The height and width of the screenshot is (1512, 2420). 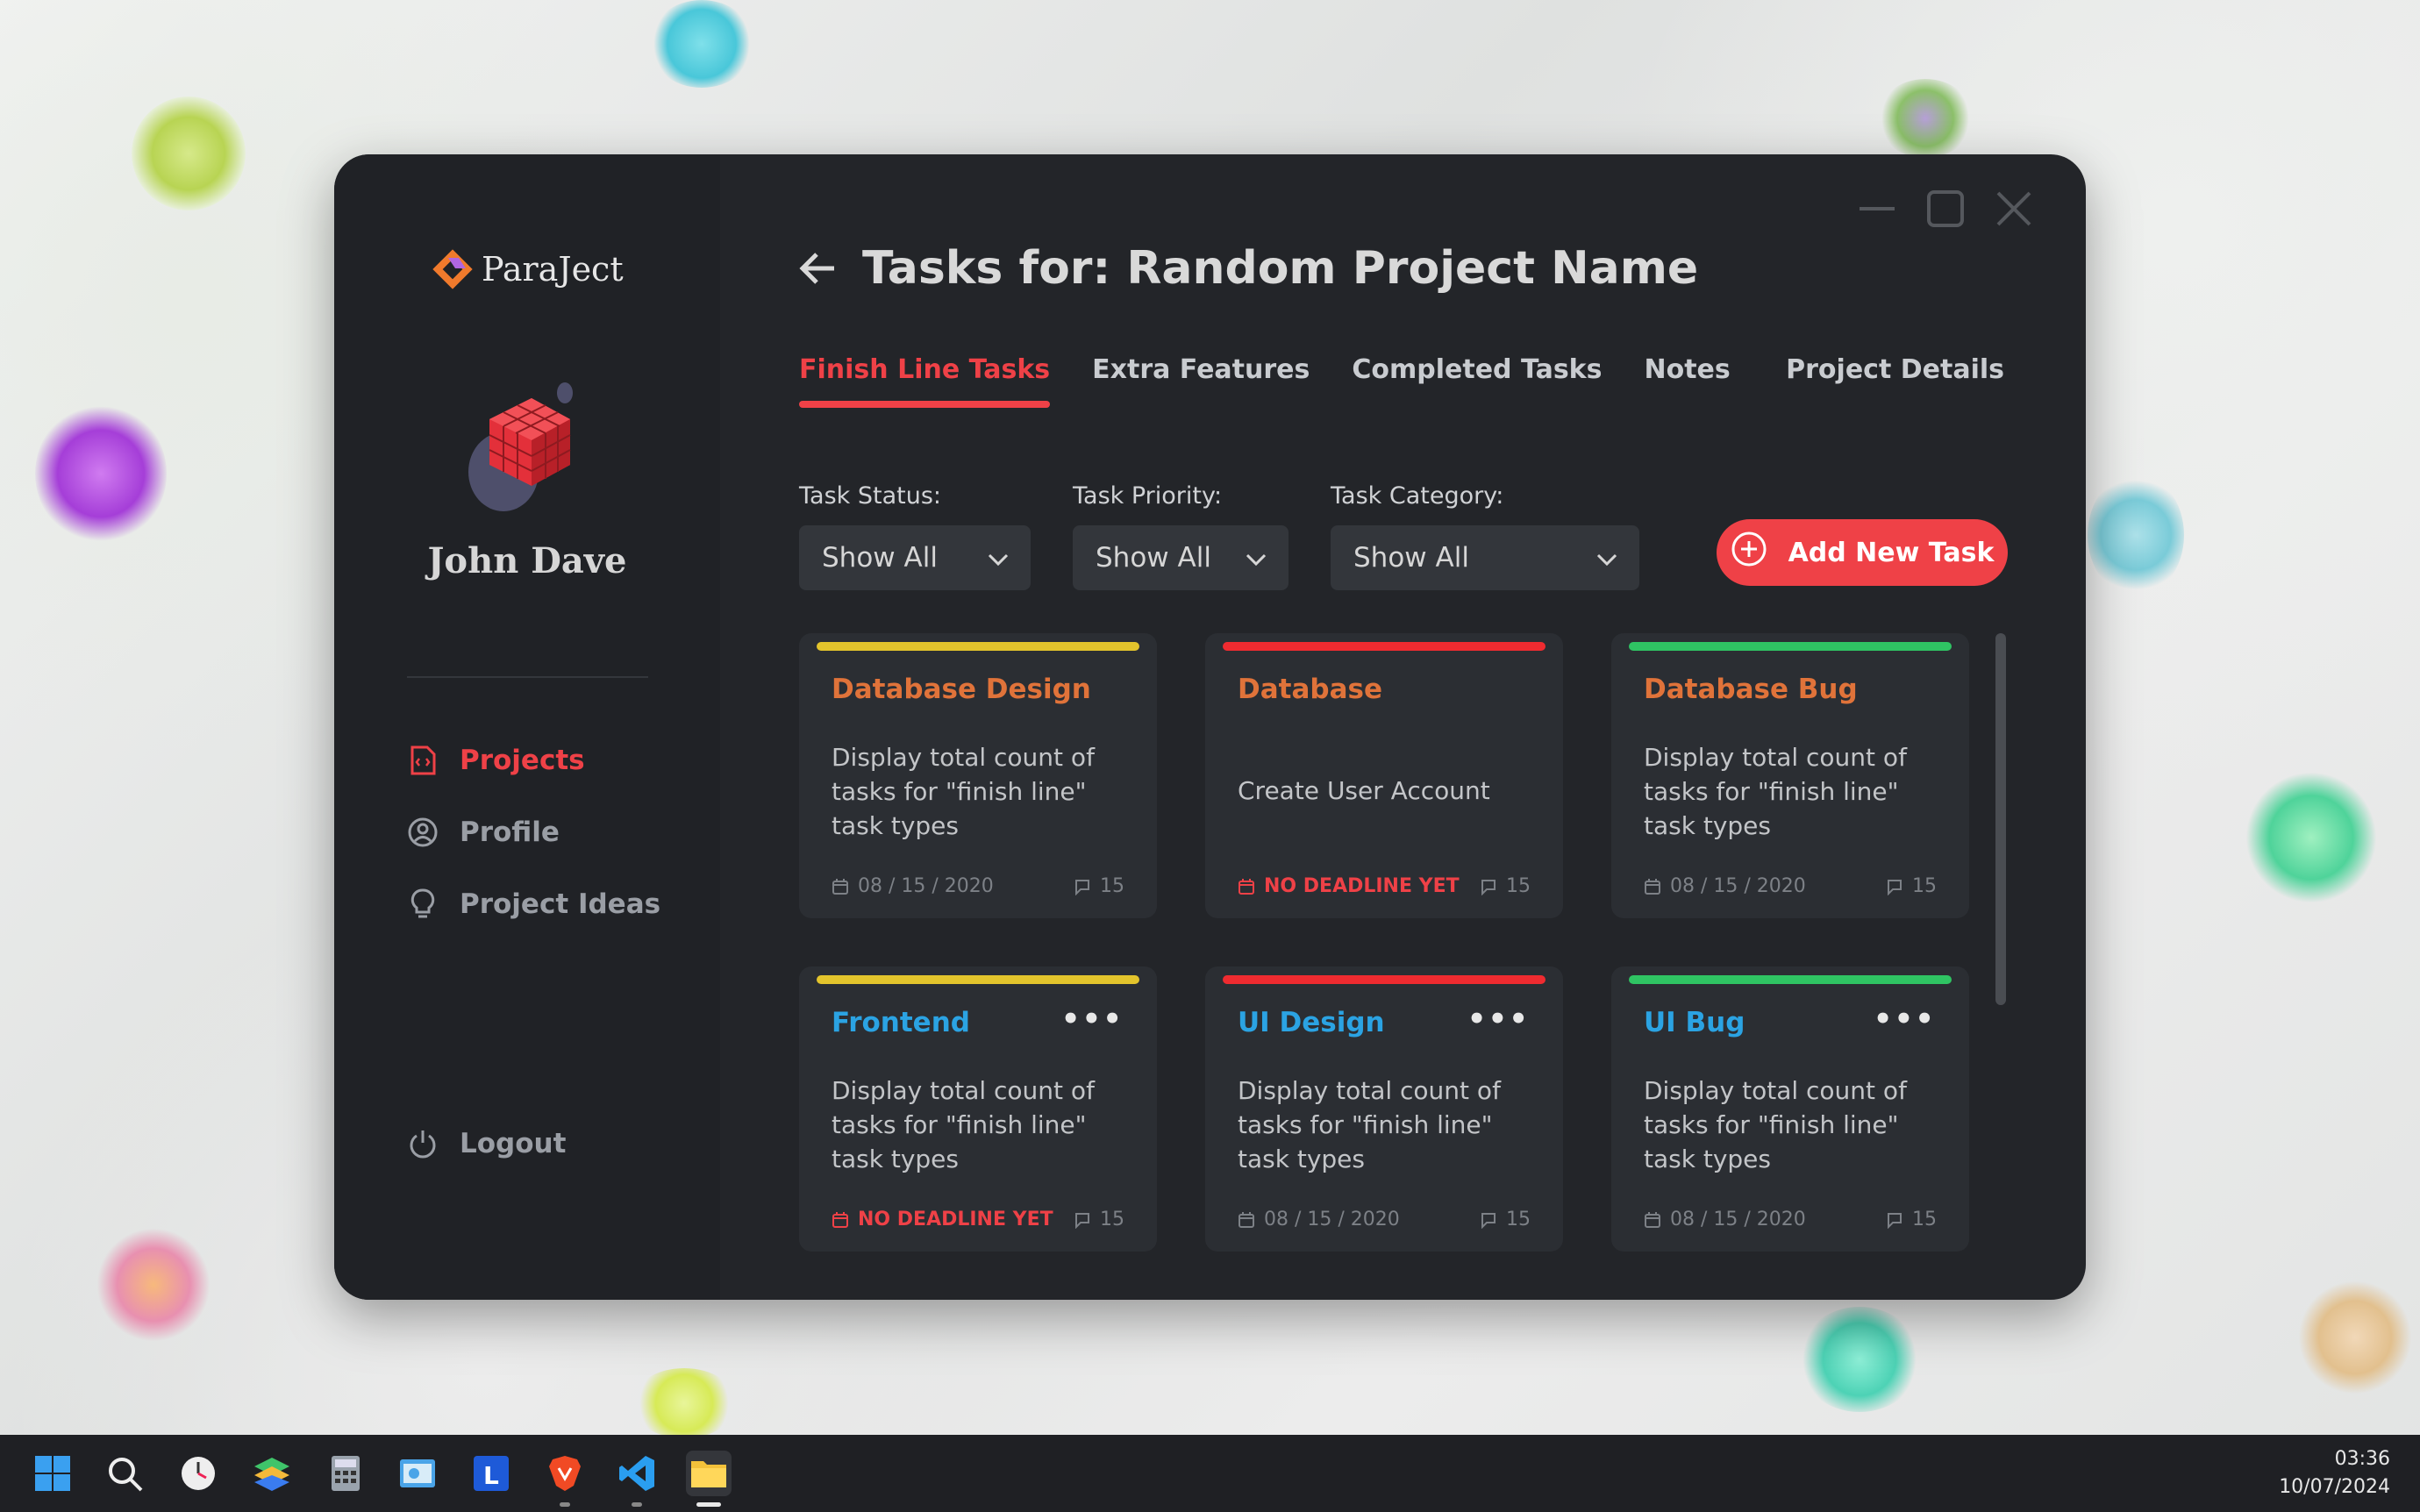 I want to click on task-status-select: Show All, so click(x=915, y=557).